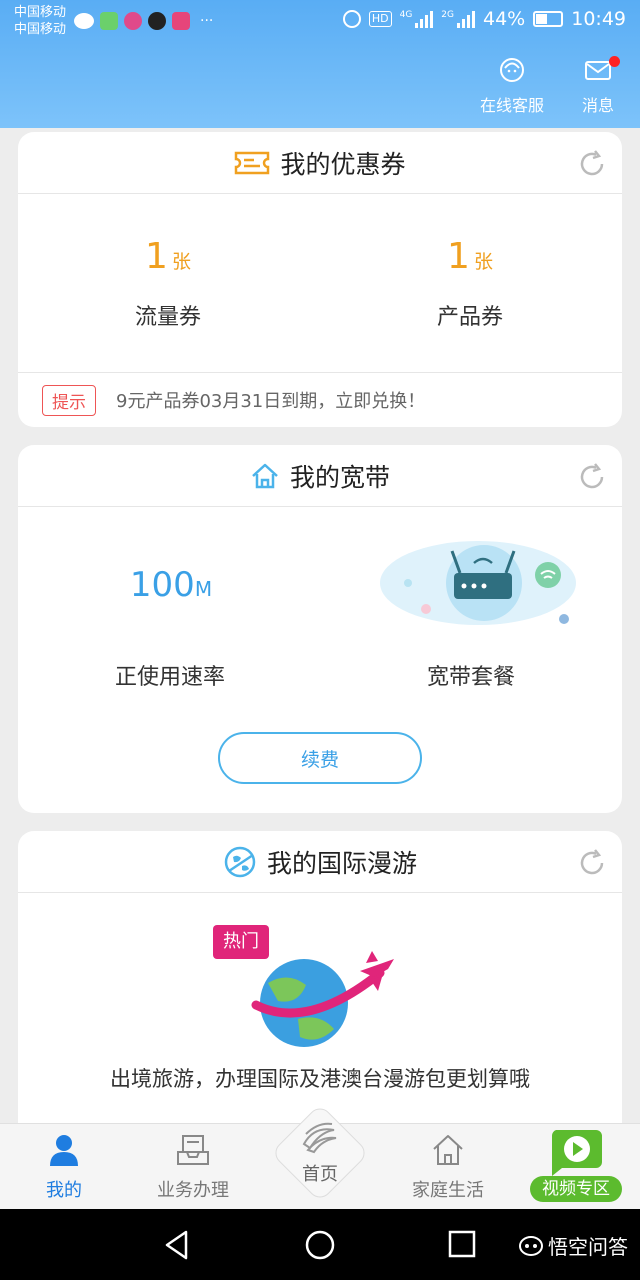  What do you see at coordinates (203, 589) in the screenshot?
I see `speed-unit: M` at bounding box center [203, 589].